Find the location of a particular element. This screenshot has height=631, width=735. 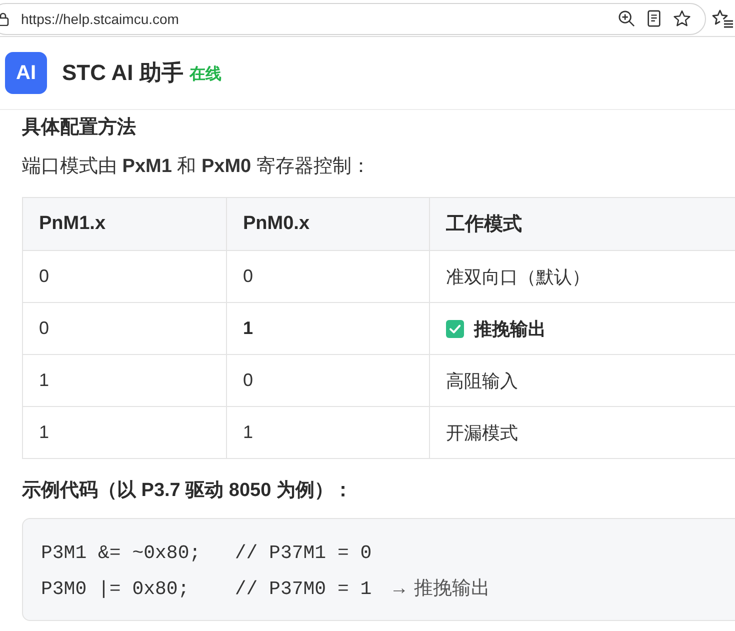

online-status: 在线 is located at coordinates (205, 74).